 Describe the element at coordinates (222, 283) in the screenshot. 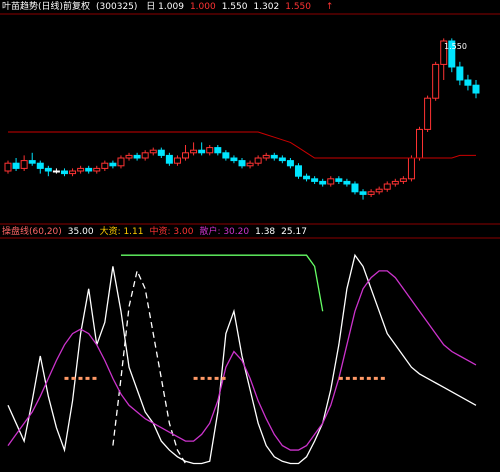

I see `green-series-line` at that location.